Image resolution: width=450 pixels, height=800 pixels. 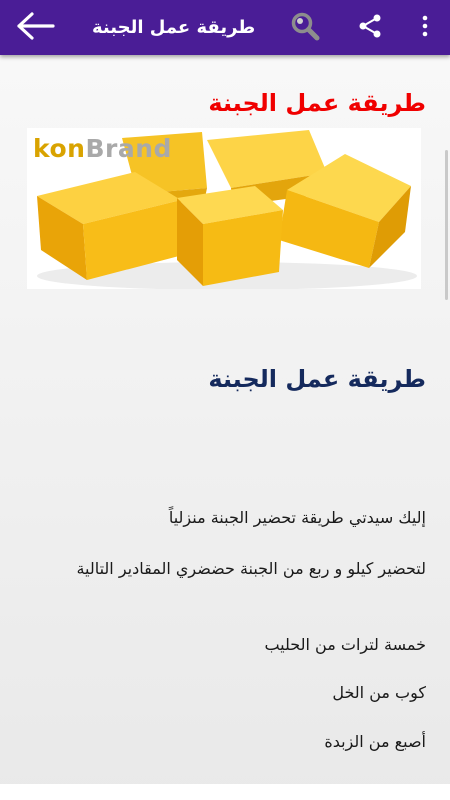 I want to click on app-bar: طريقة عمل الجبنة, so click(x=225, y=27).